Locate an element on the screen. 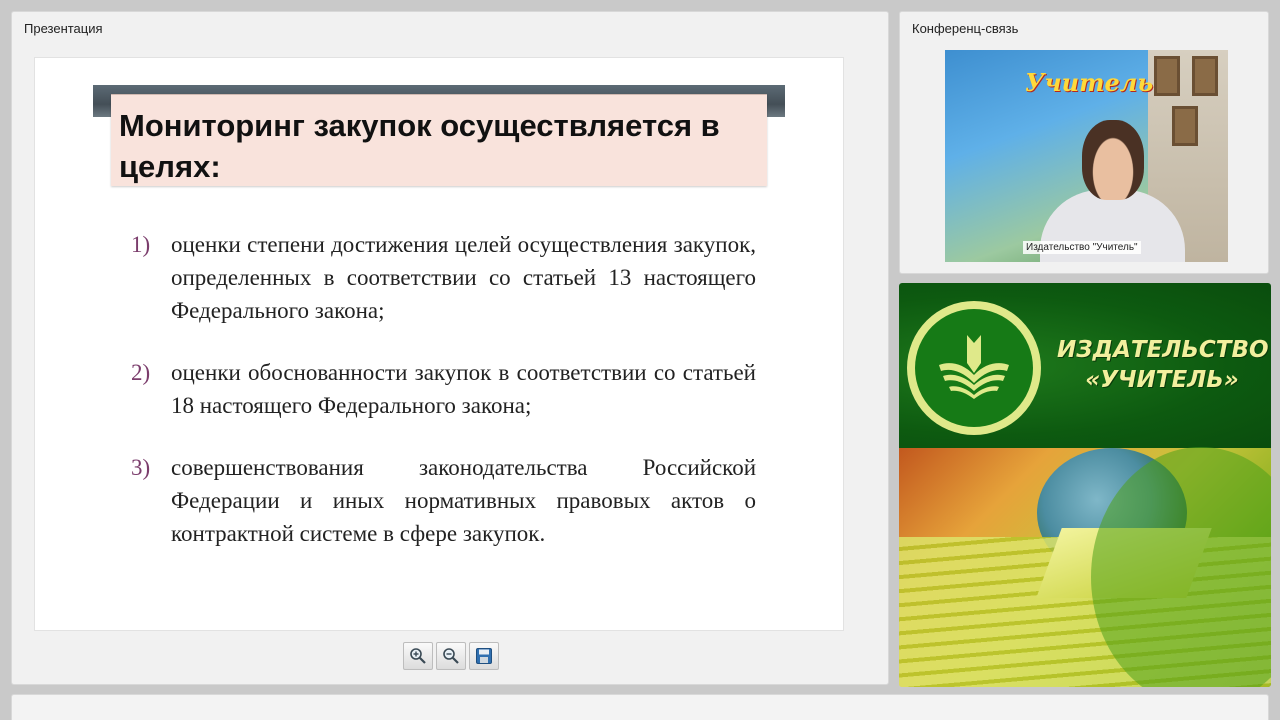  book-logo-icon is located at coordinates (974, 367).